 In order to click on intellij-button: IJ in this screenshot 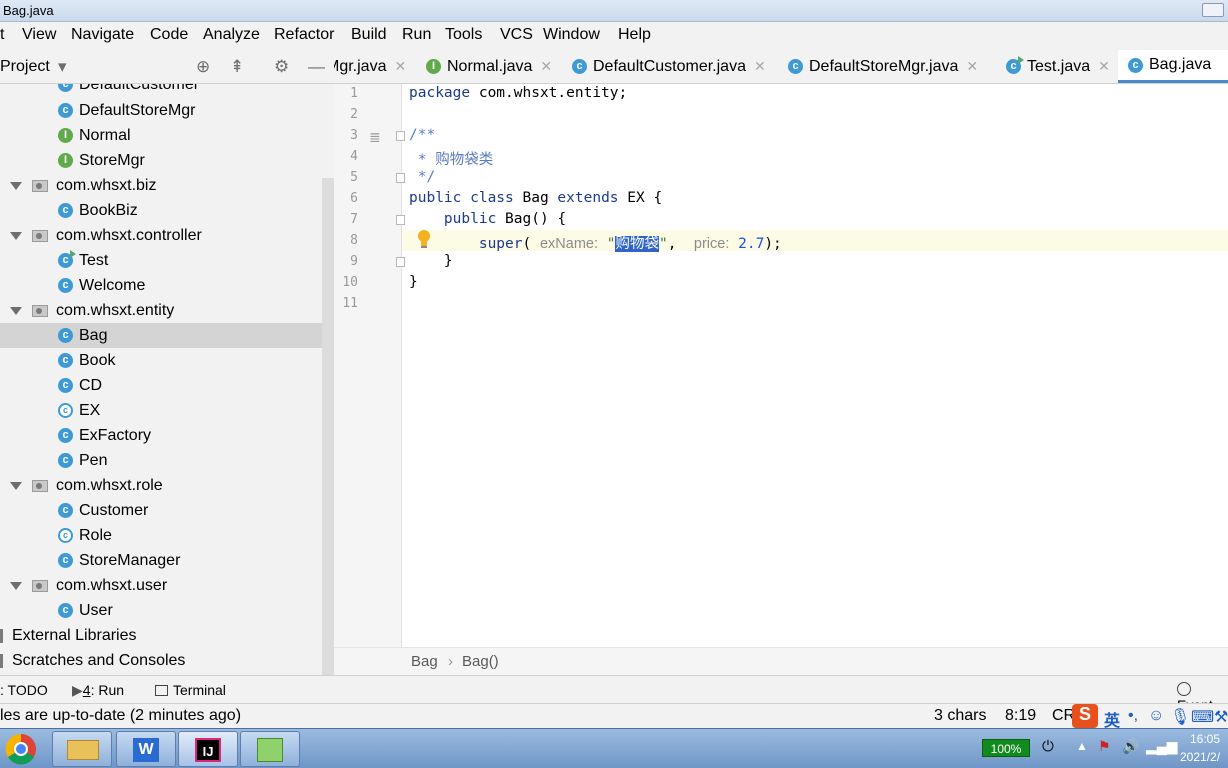, I will do `click(208, 749)`.